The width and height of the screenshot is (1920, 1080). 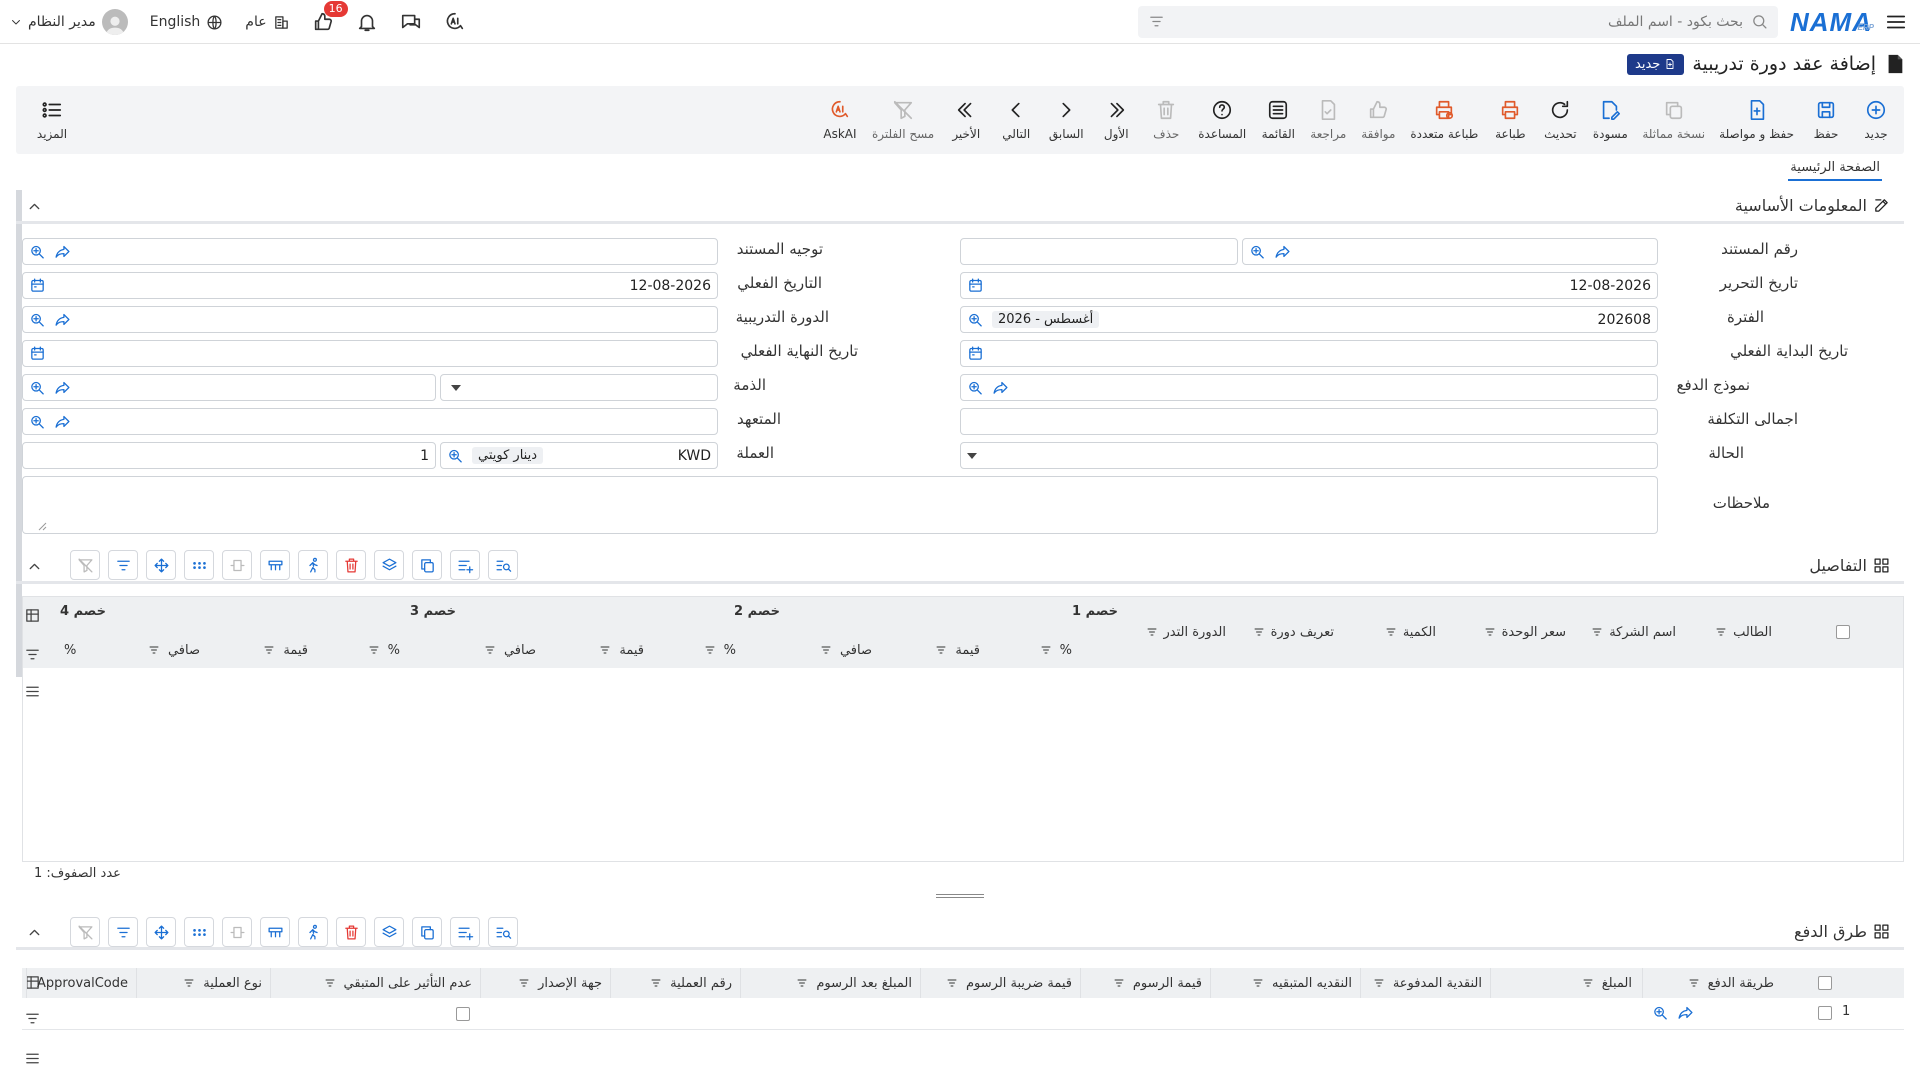 I want to click on col-remaining-cash: النقديه المتبقيه, so click(x=1285, y=983).